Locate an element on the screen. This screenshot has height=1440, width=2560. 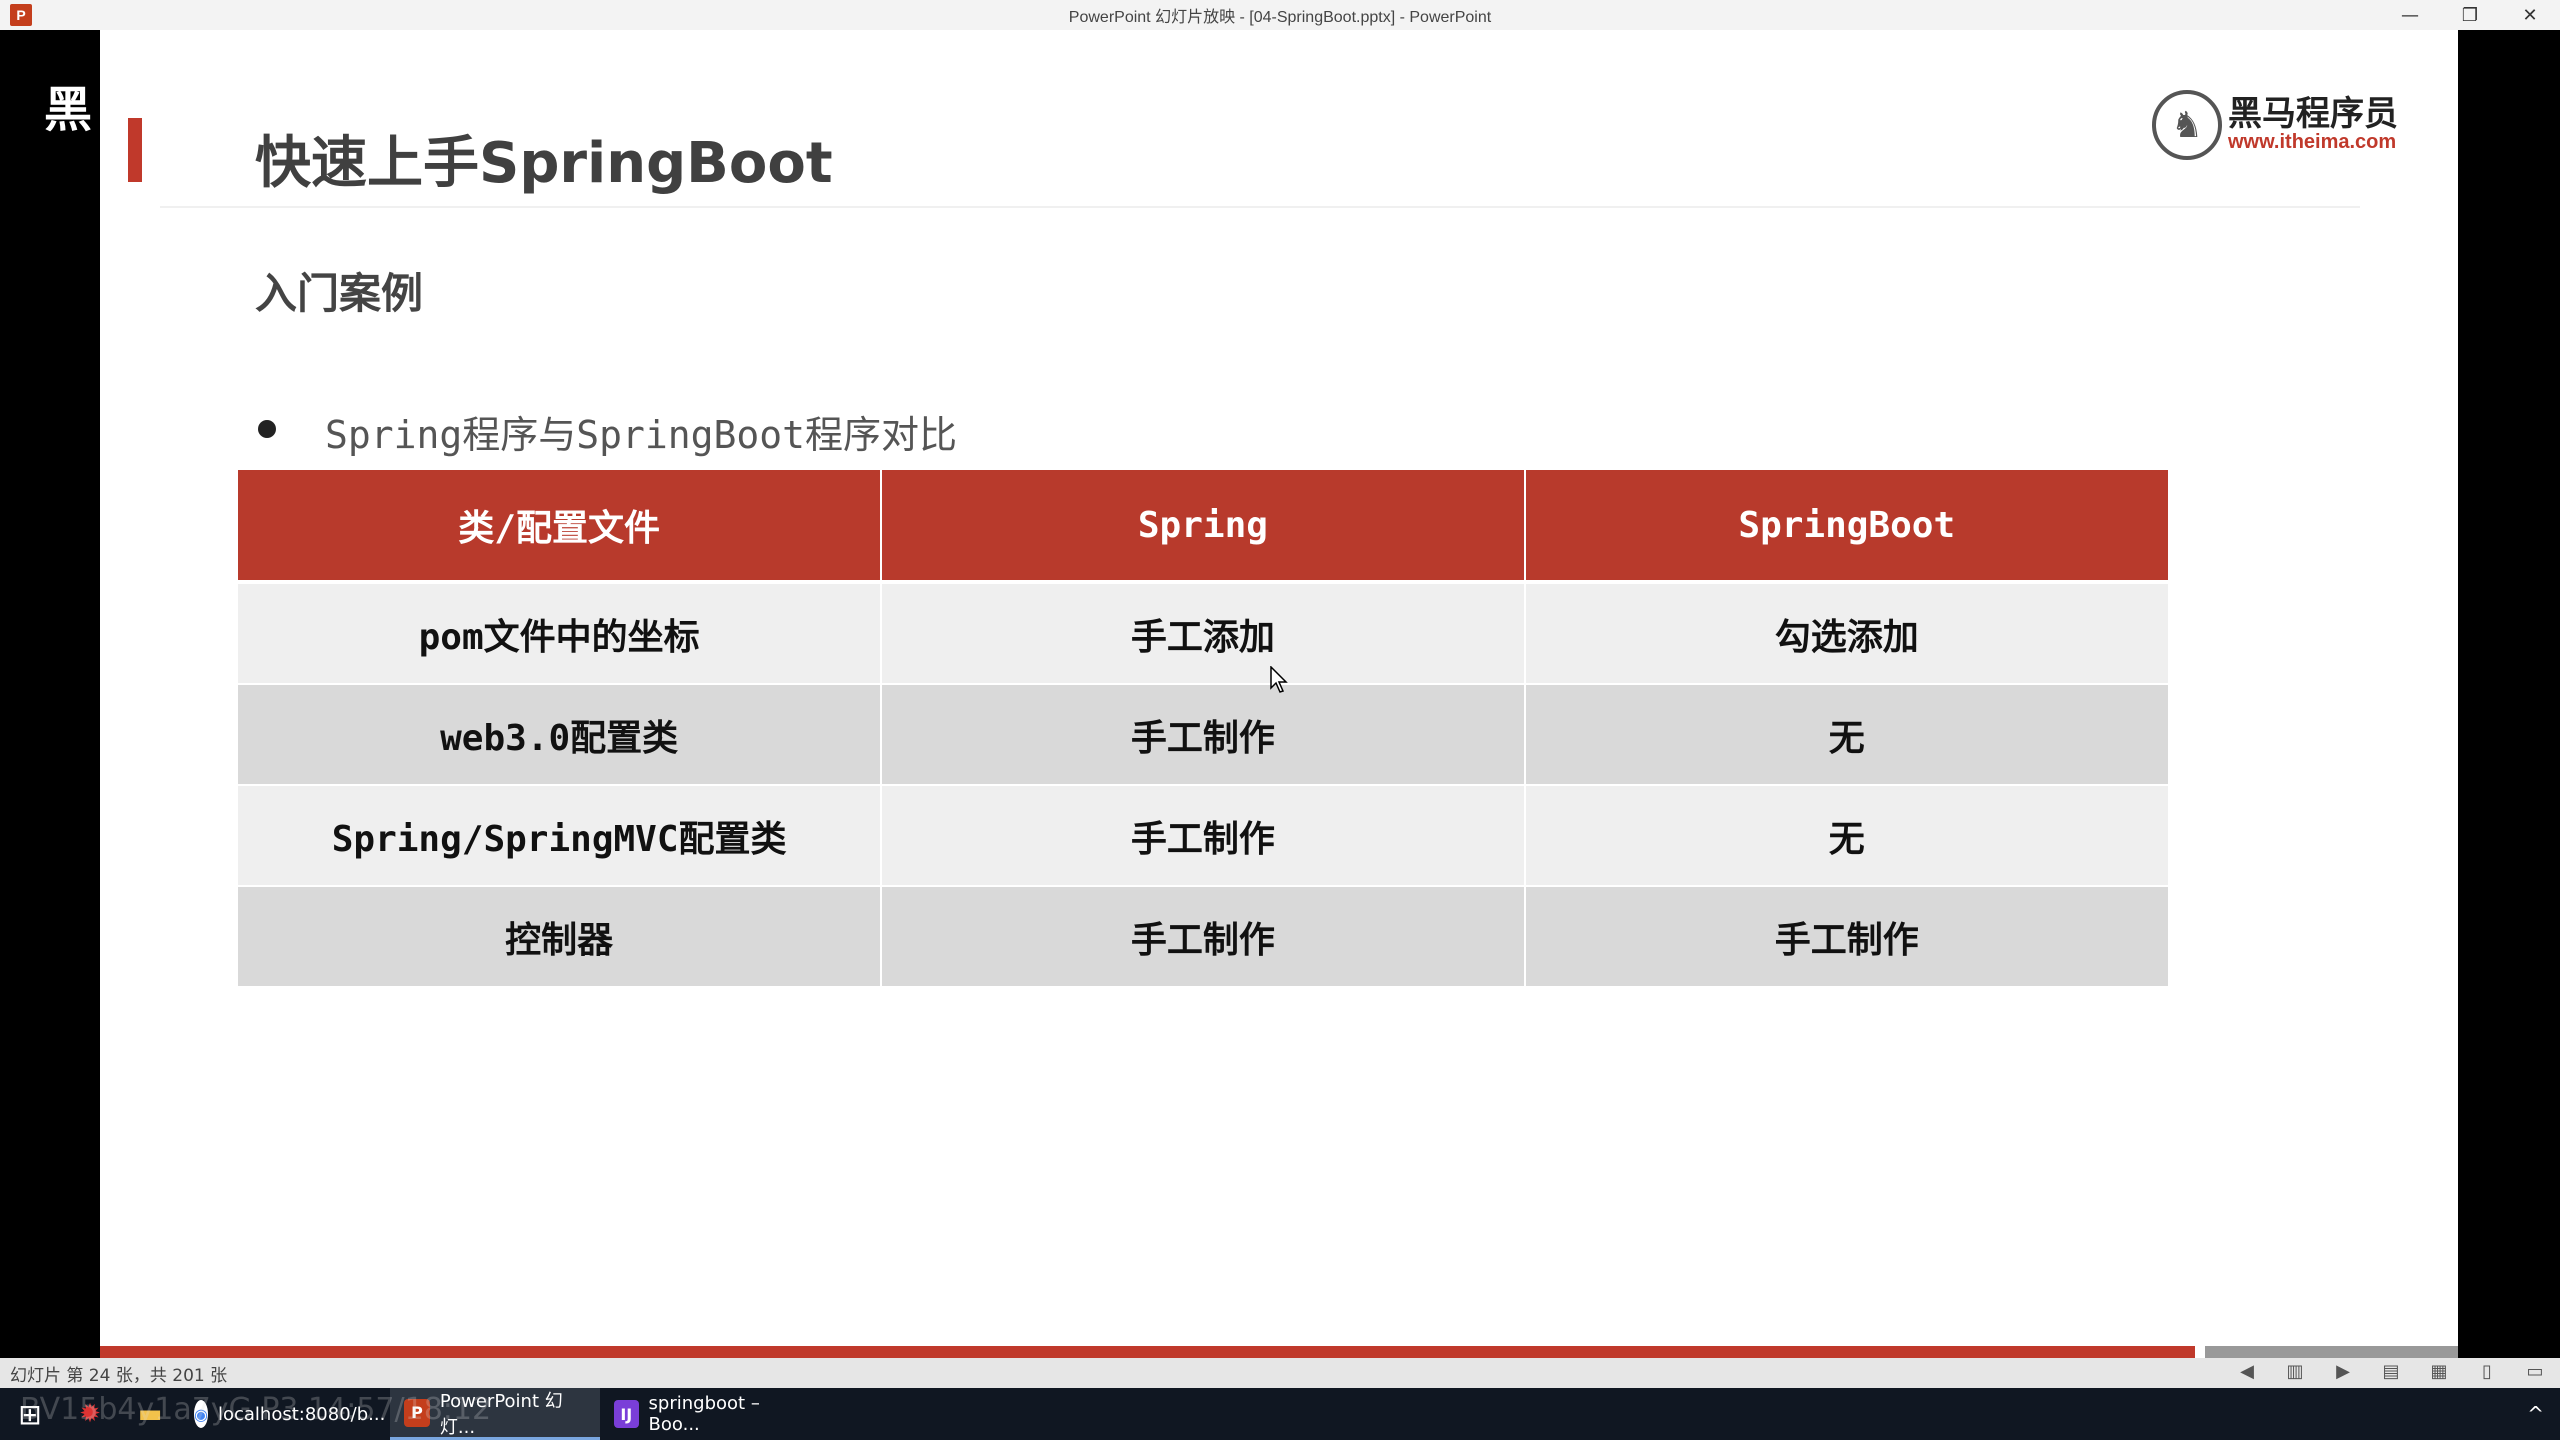
window-controls: — ❐ ✕ is located at coordinates (2470, 15).